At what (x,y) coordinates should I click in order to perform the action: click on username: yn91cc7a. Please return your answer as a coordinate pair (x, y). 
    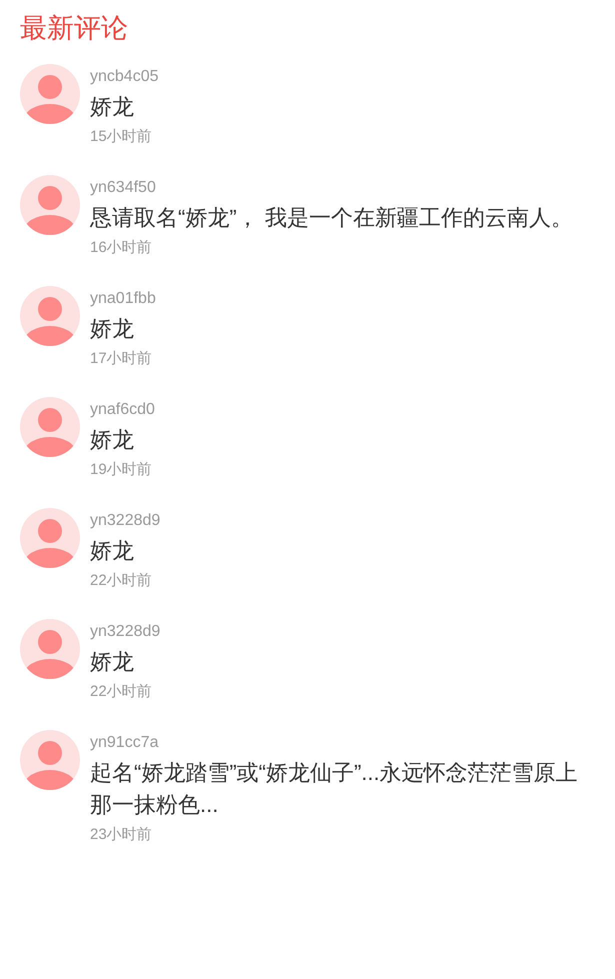
    Looking at the image, I should click on (125, 743).